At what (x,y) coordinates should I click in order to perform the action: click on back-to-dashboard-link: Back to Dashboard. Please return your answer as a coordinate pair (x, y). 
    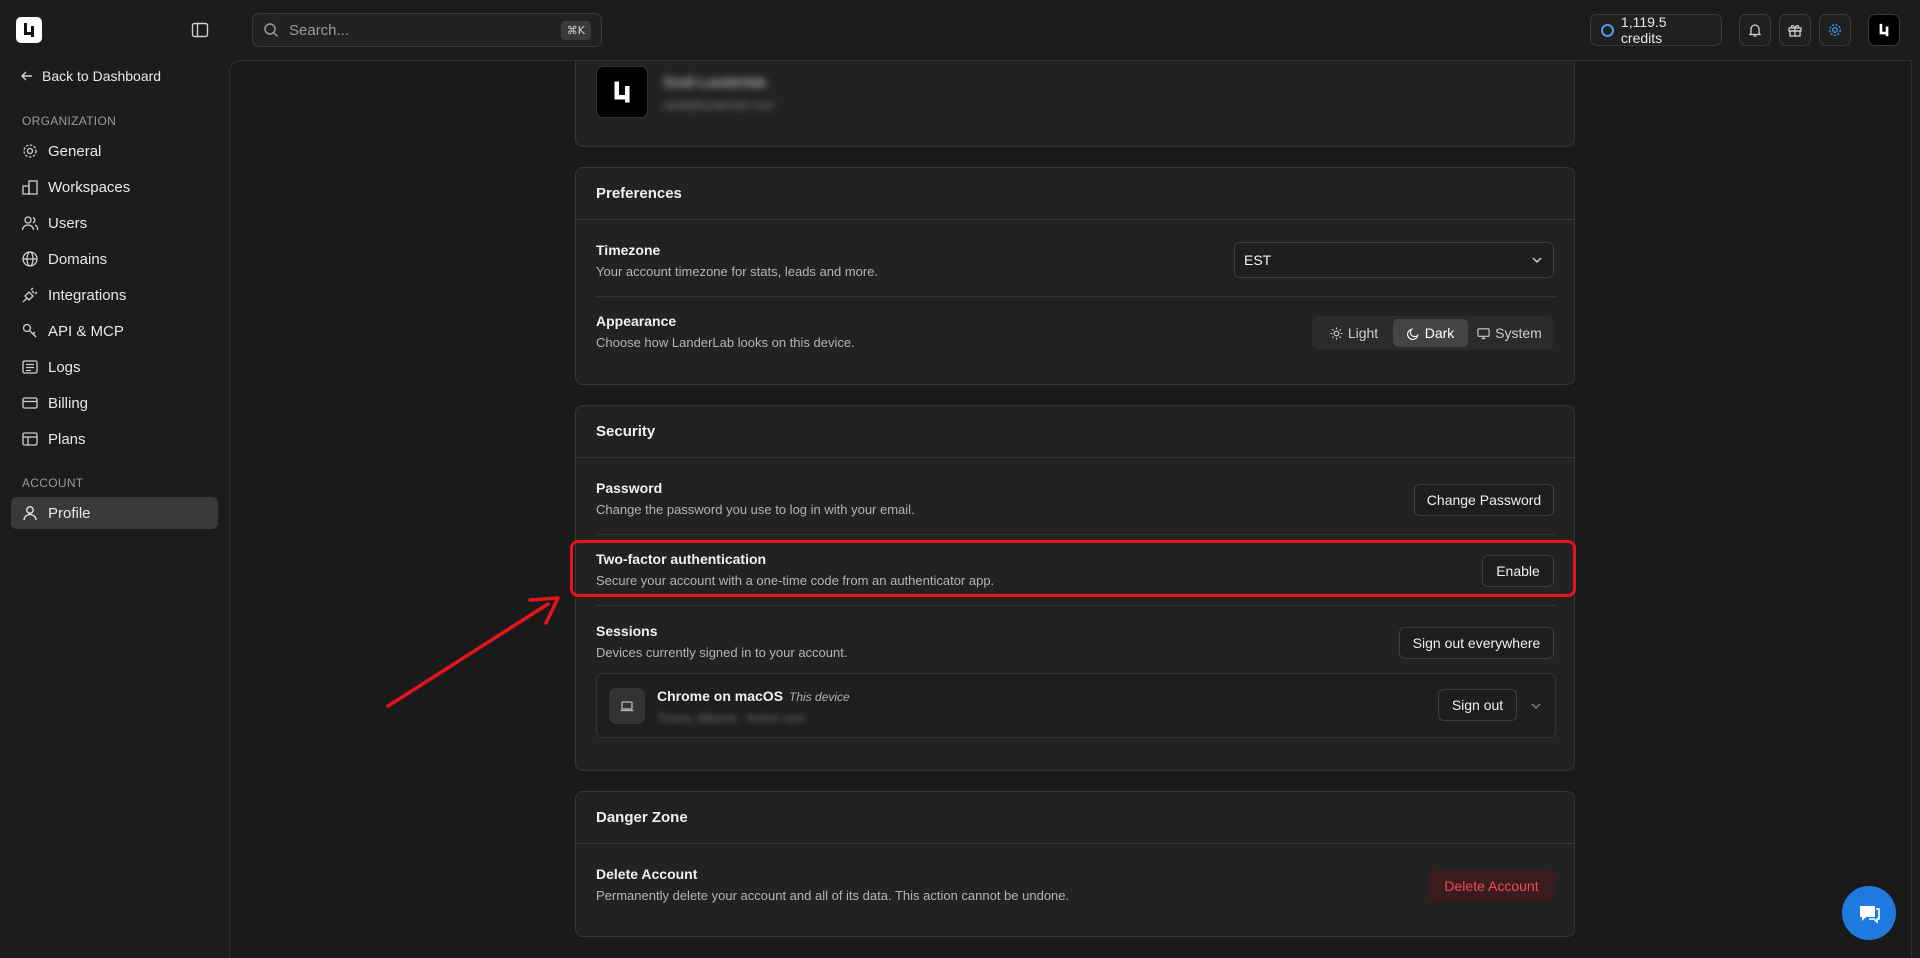
    Looking at the image, I should click on (90, 76).